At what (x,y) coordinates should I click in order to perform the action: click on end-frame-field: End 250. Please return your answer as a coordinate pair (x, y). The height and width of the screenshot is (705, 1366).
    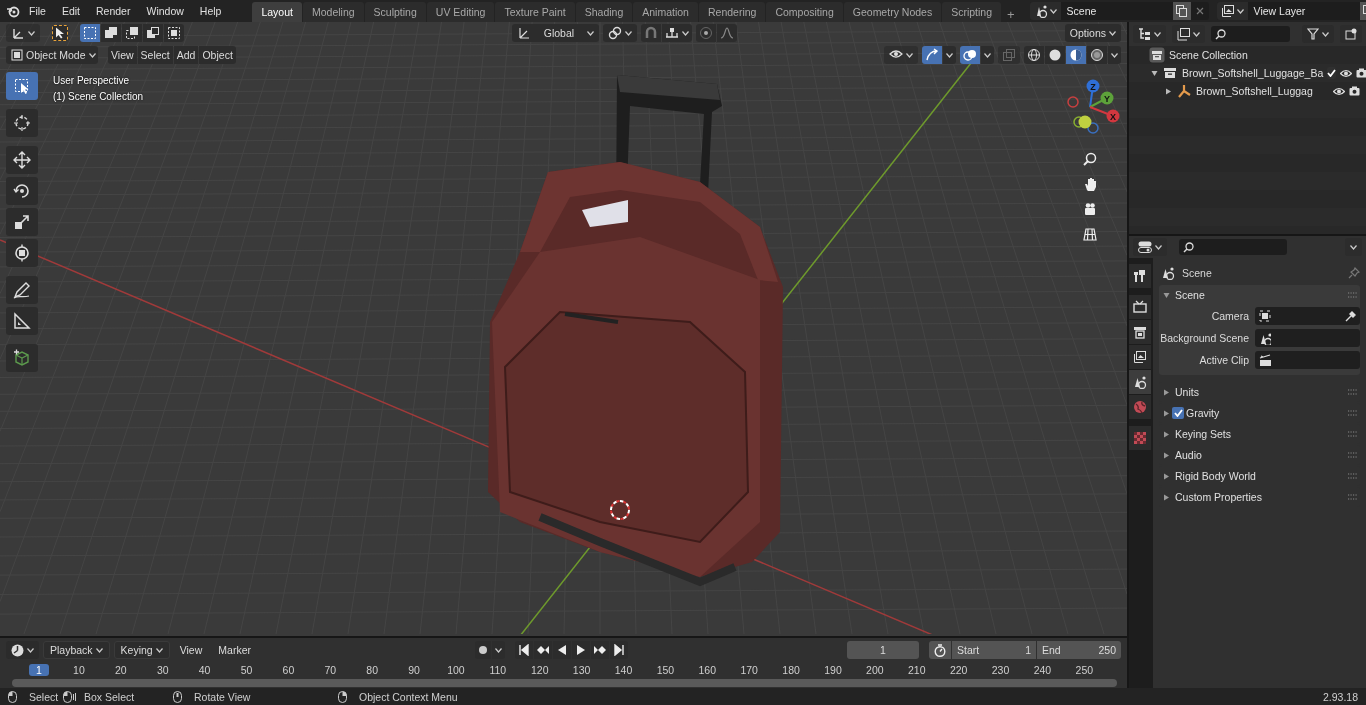
    Looking at the image, I should click on (1079, 650).